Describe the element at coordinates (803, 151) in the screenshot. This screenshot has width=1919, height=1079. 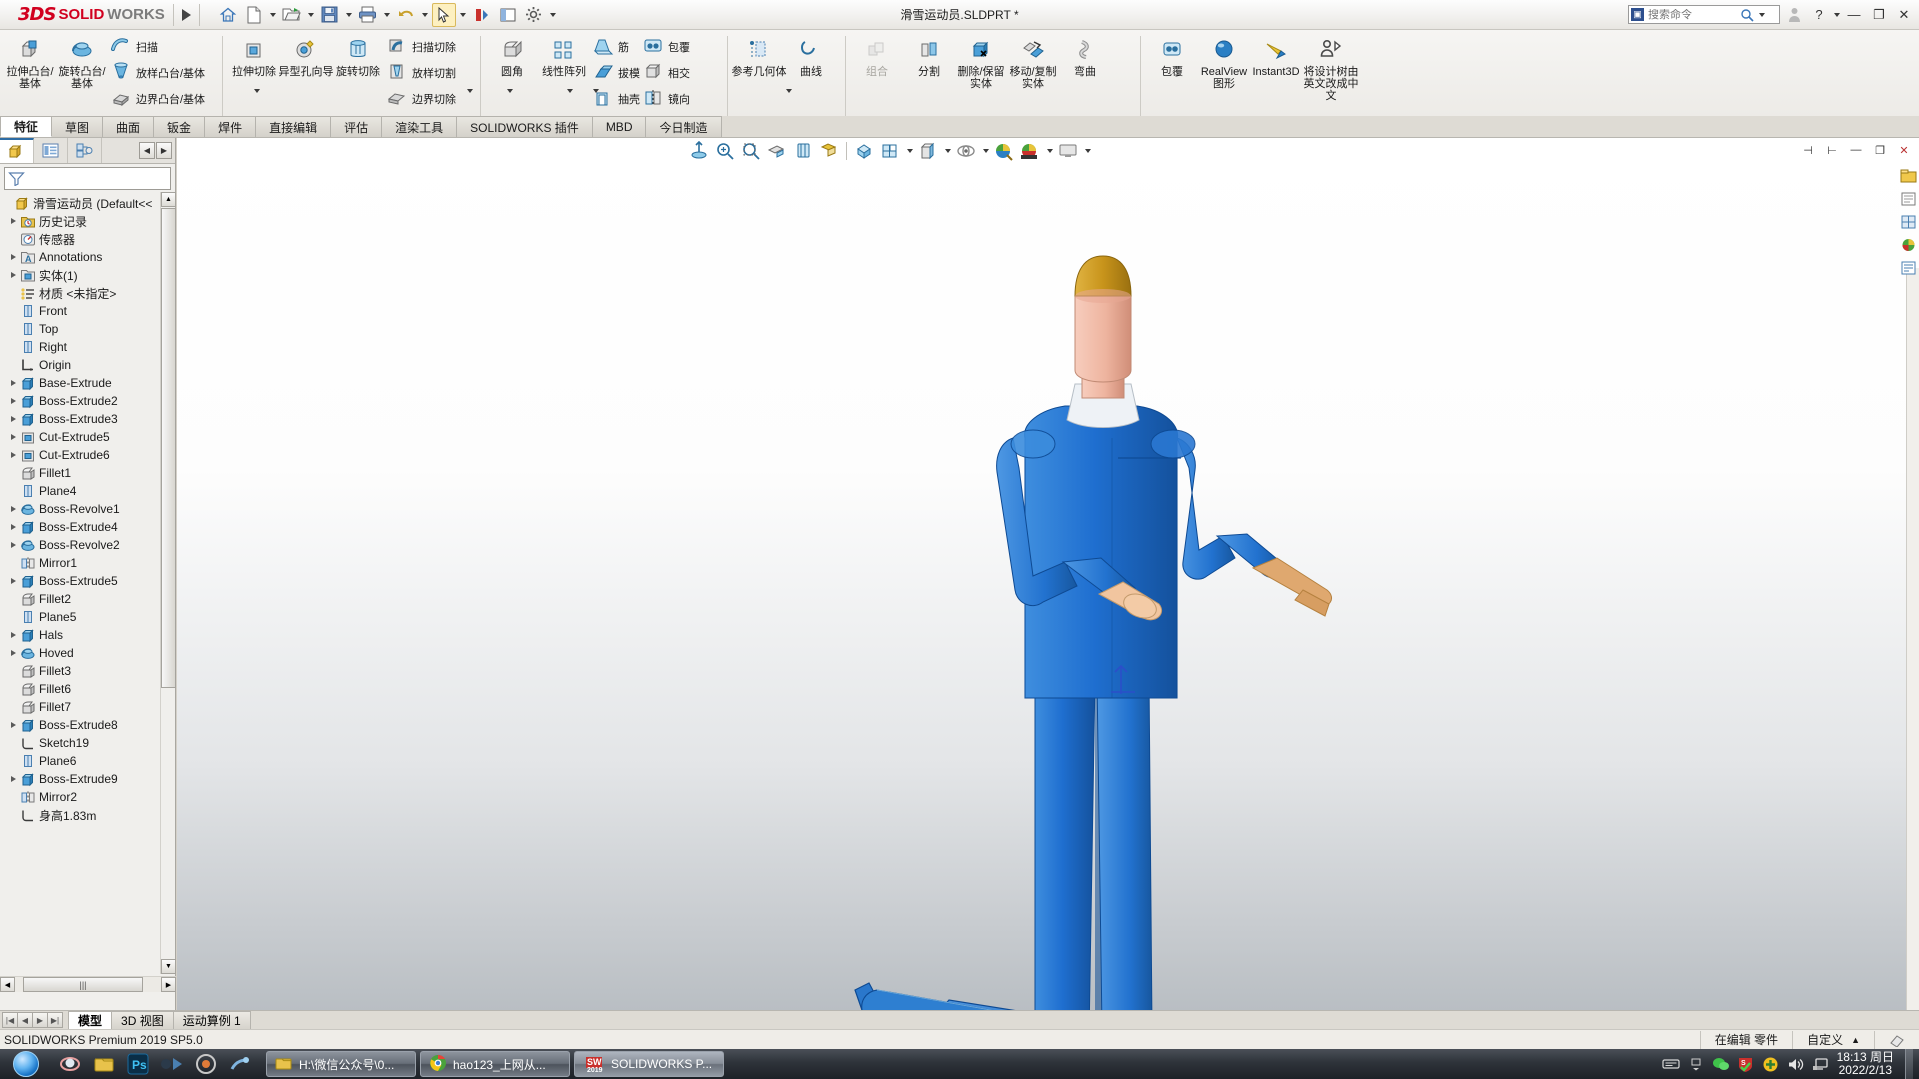
I see `view-orientation-button` at that location.